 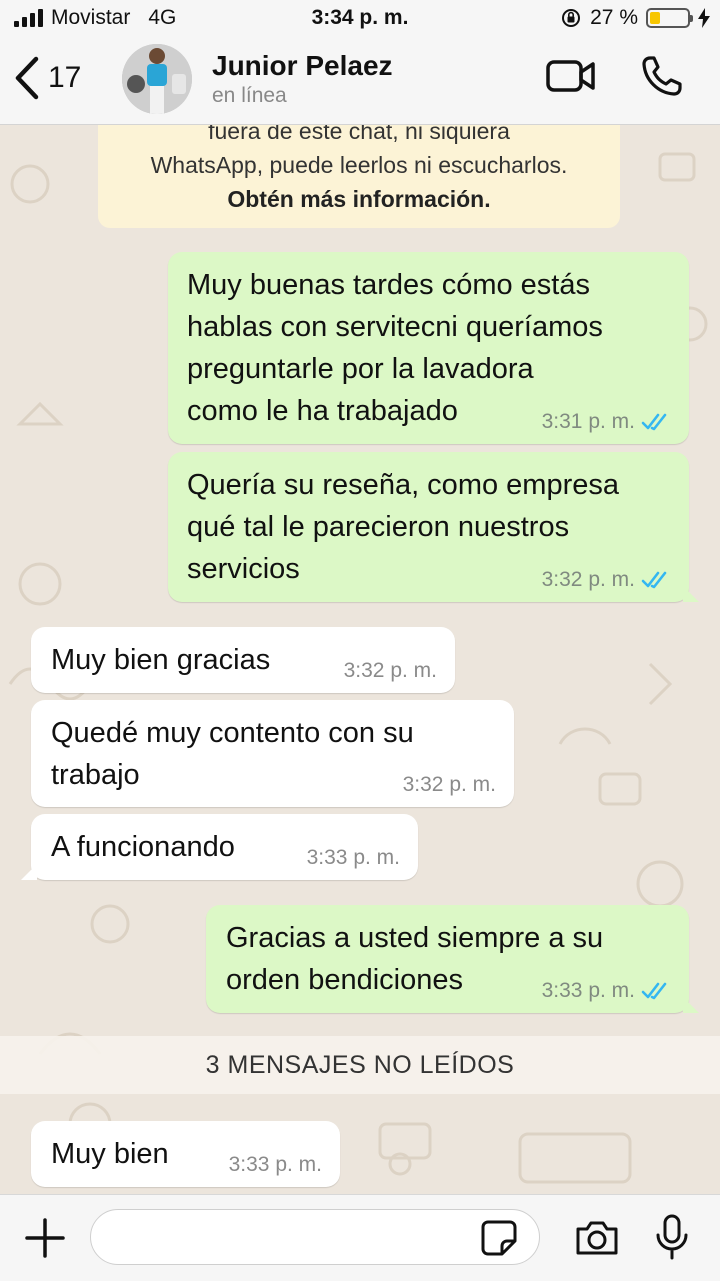 What do you see at coordinates (571, 18) in the screenshot?
I see `orientation-lock-icon` at bounding box center [571, 18].